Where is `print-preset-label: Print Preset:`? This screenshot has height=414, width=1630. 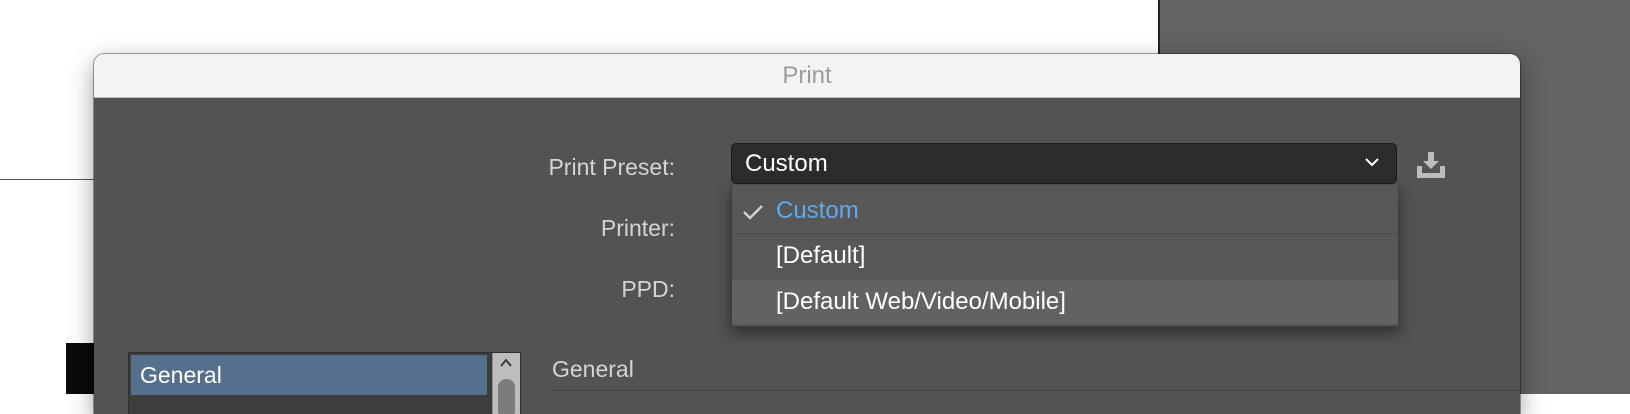 print-preset-label: Print Preset: is located at coordinates (611, 167).